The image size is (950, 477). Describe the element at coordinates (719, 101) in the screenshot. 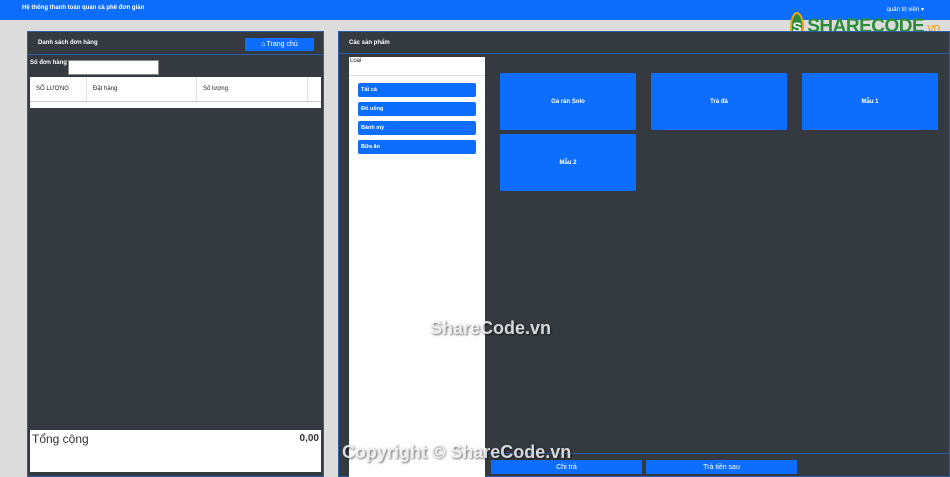

I see `product-iced-tea: Trà đá` at that location.